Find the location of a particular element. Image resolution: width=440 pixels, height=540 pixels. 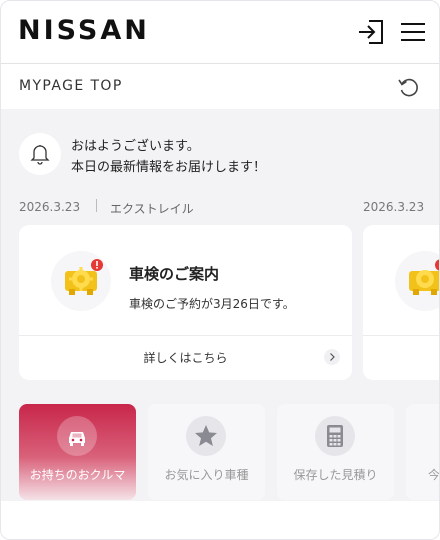

page-subheader: MYPAGE TOP is located at coordinates (220, 86).